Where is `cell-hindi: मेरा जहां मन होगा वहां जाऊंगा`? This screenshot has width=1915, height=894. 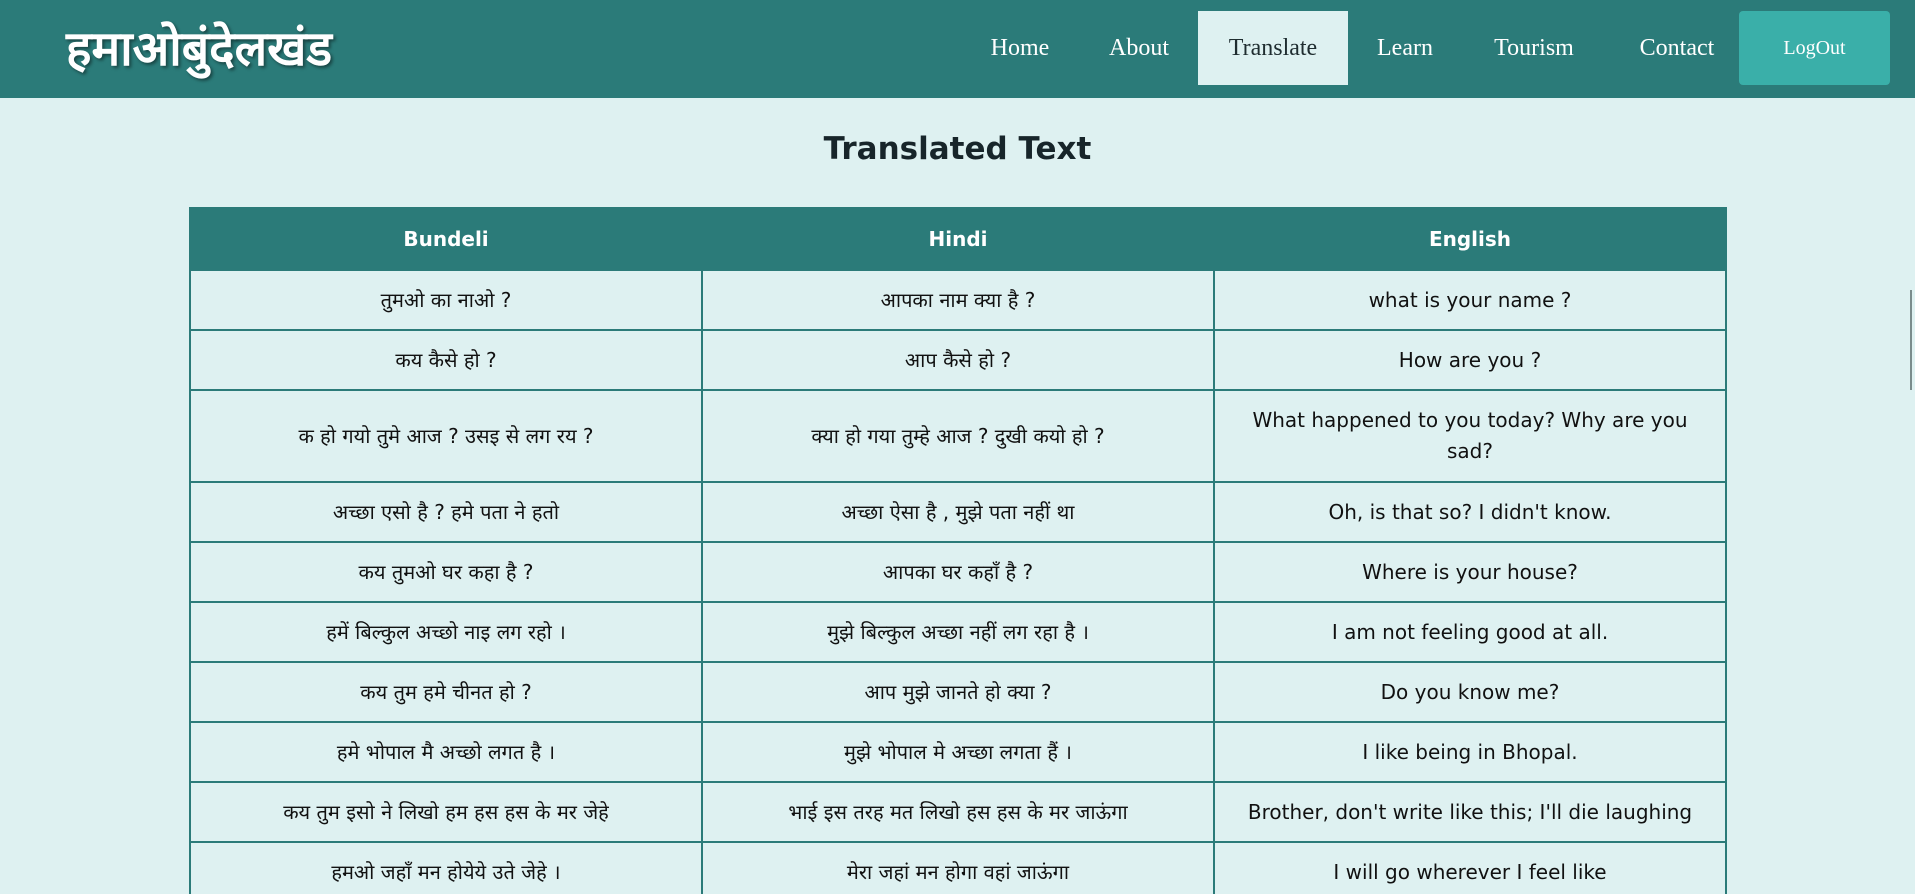
cell-hindi: मेरा जहां मन होगा वहां जाऊंगा is located at coordinates (958, 867).